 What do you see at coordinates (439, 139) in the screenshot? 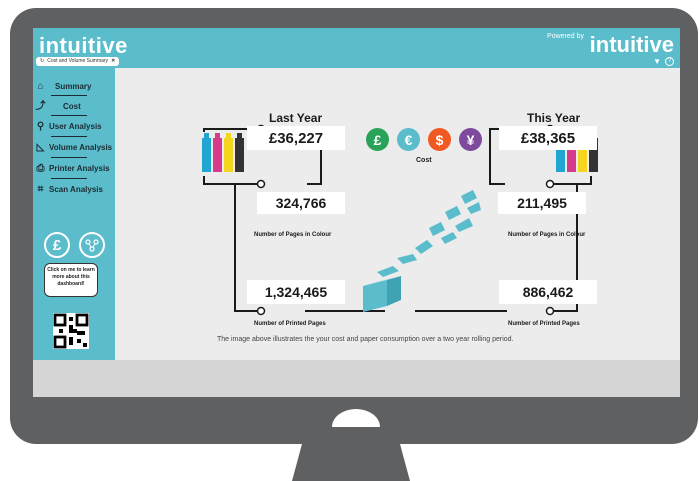
I see `dollar-icon: $` at bounding box center [439, 139].